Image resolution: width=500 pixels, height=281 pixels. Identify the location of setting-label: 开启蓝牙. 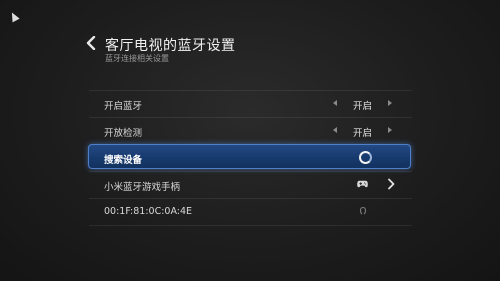
(123, 106).